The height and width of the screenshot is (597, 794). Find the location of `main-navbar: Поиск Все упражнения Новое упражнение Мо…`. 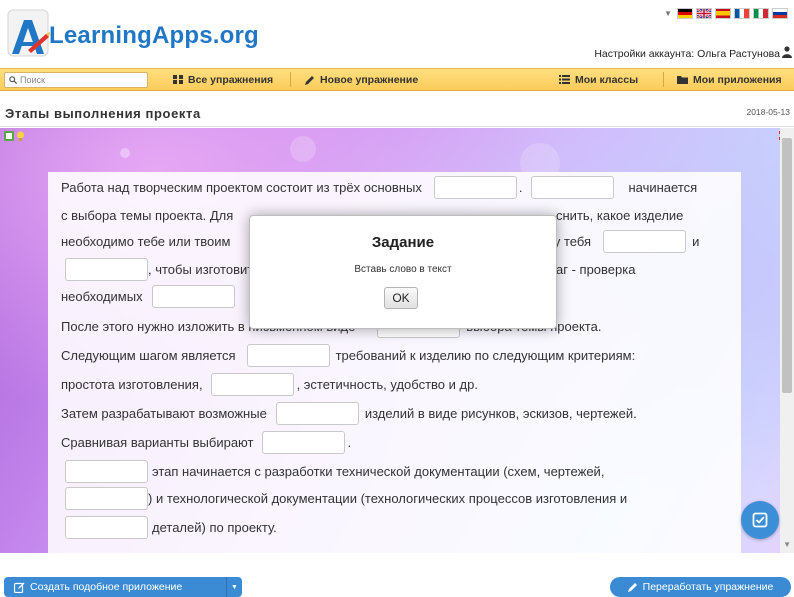

main-navbar: Поиск Все упражнения Новое упражнение Мо… is located at coordinates (397, 79).